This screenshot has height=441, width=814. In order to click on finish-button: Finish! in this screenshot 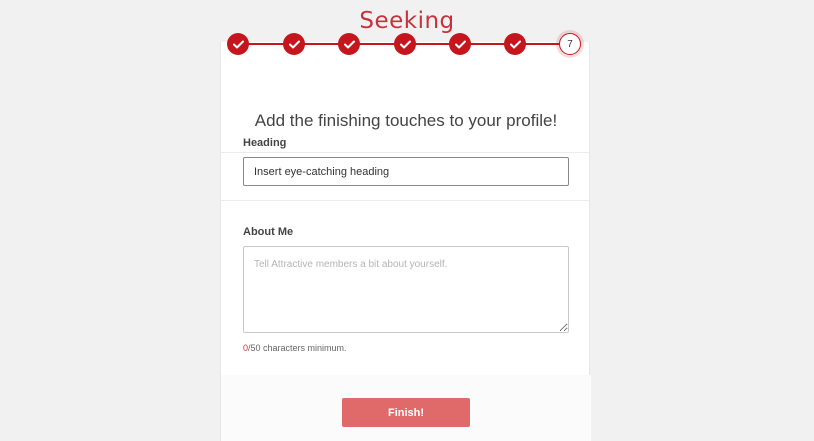, I will do `click(406, 412)`.